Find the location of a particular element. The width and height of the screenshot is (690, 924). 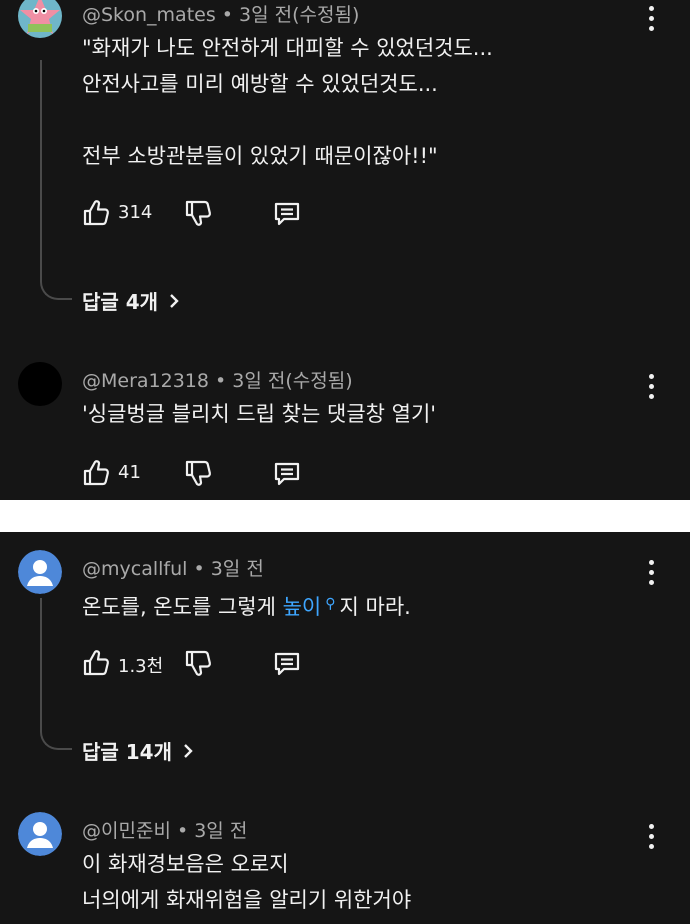

like-button: 314 is located at coordinates (127, 213).